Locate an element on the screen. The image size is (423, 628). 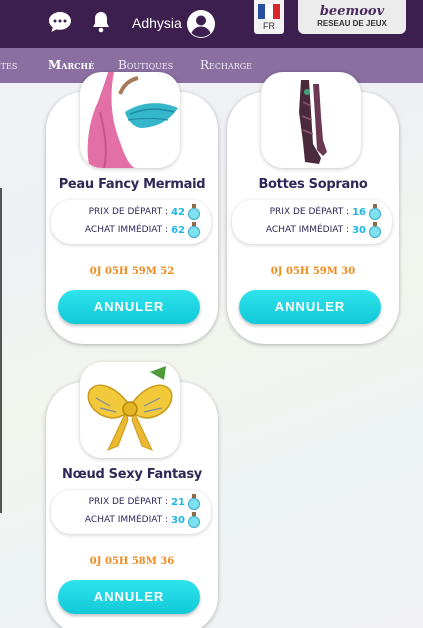
user-avatar-icon is located at coordinates (201, 24).